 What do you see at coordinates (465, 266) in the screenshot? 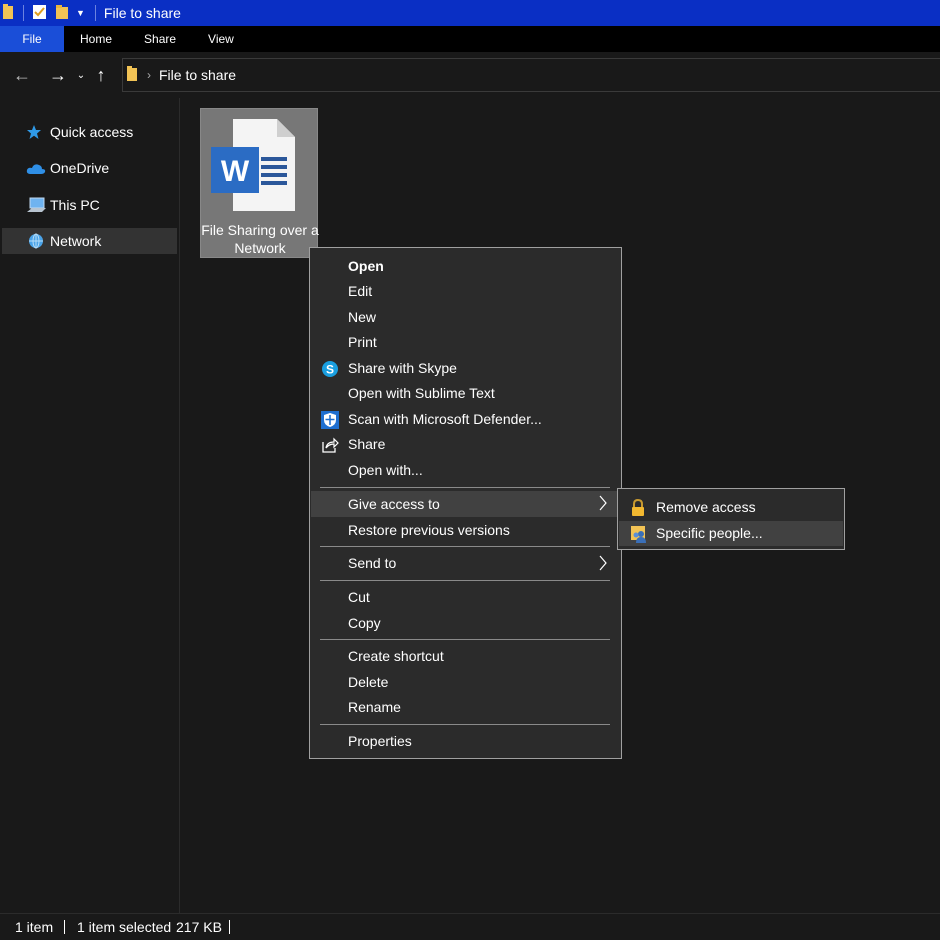
I see `menu-item-open: Open` at bounding box center [465, 266].